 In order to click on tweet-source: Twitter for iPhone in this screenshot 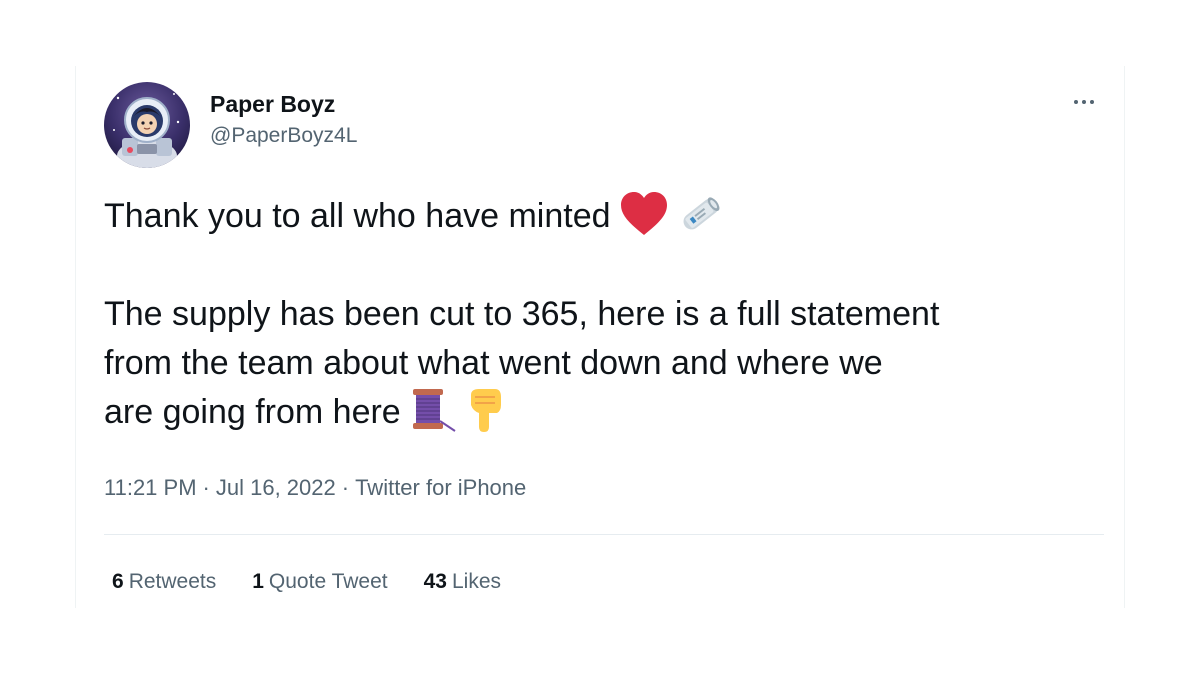, I will do `click(440, 487)`.